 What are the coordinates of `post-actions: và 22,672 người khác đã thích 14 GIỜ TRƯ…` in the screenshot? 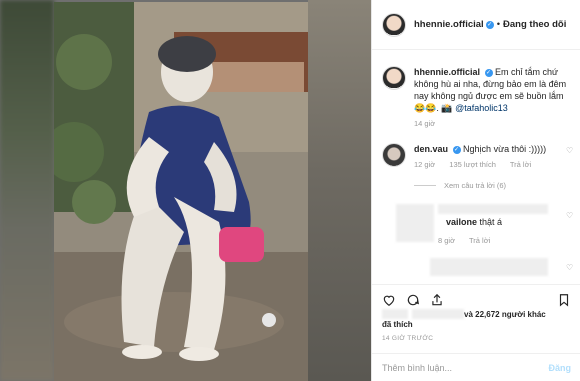 It's located at (476, 329).